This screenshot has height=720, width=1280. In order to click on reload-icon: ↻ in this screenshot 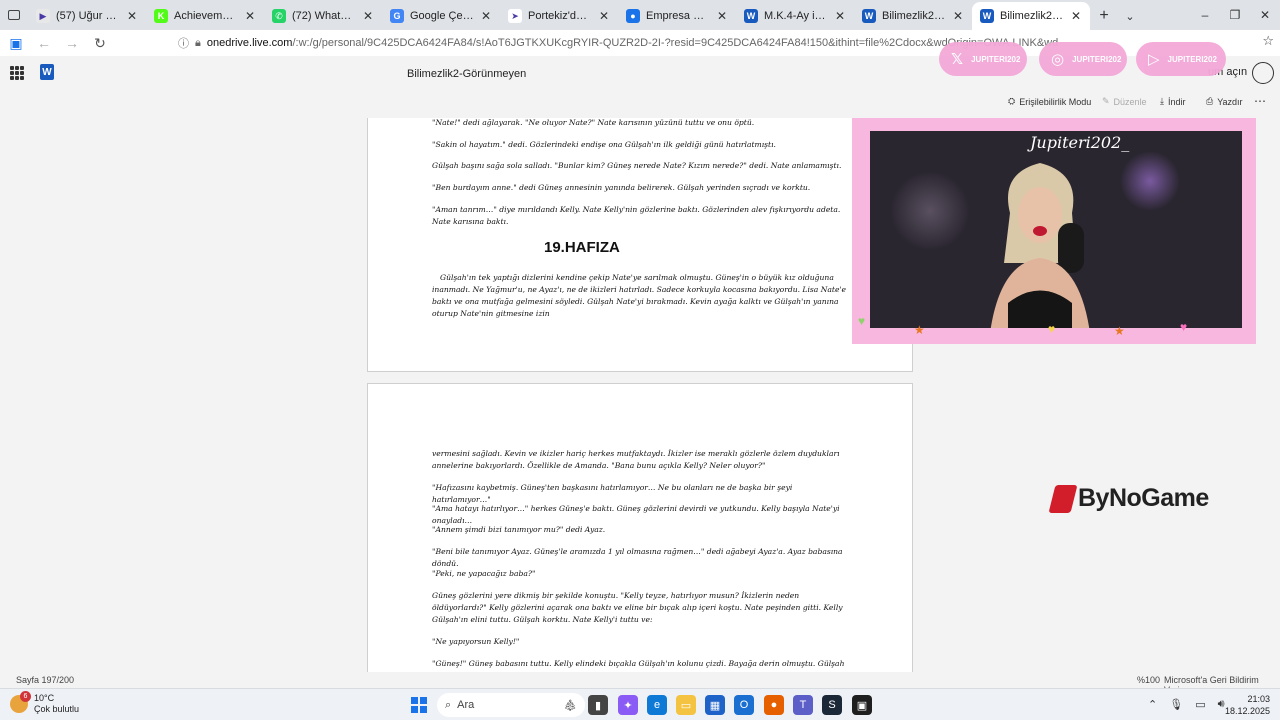, I will do `click(100, 43)`.